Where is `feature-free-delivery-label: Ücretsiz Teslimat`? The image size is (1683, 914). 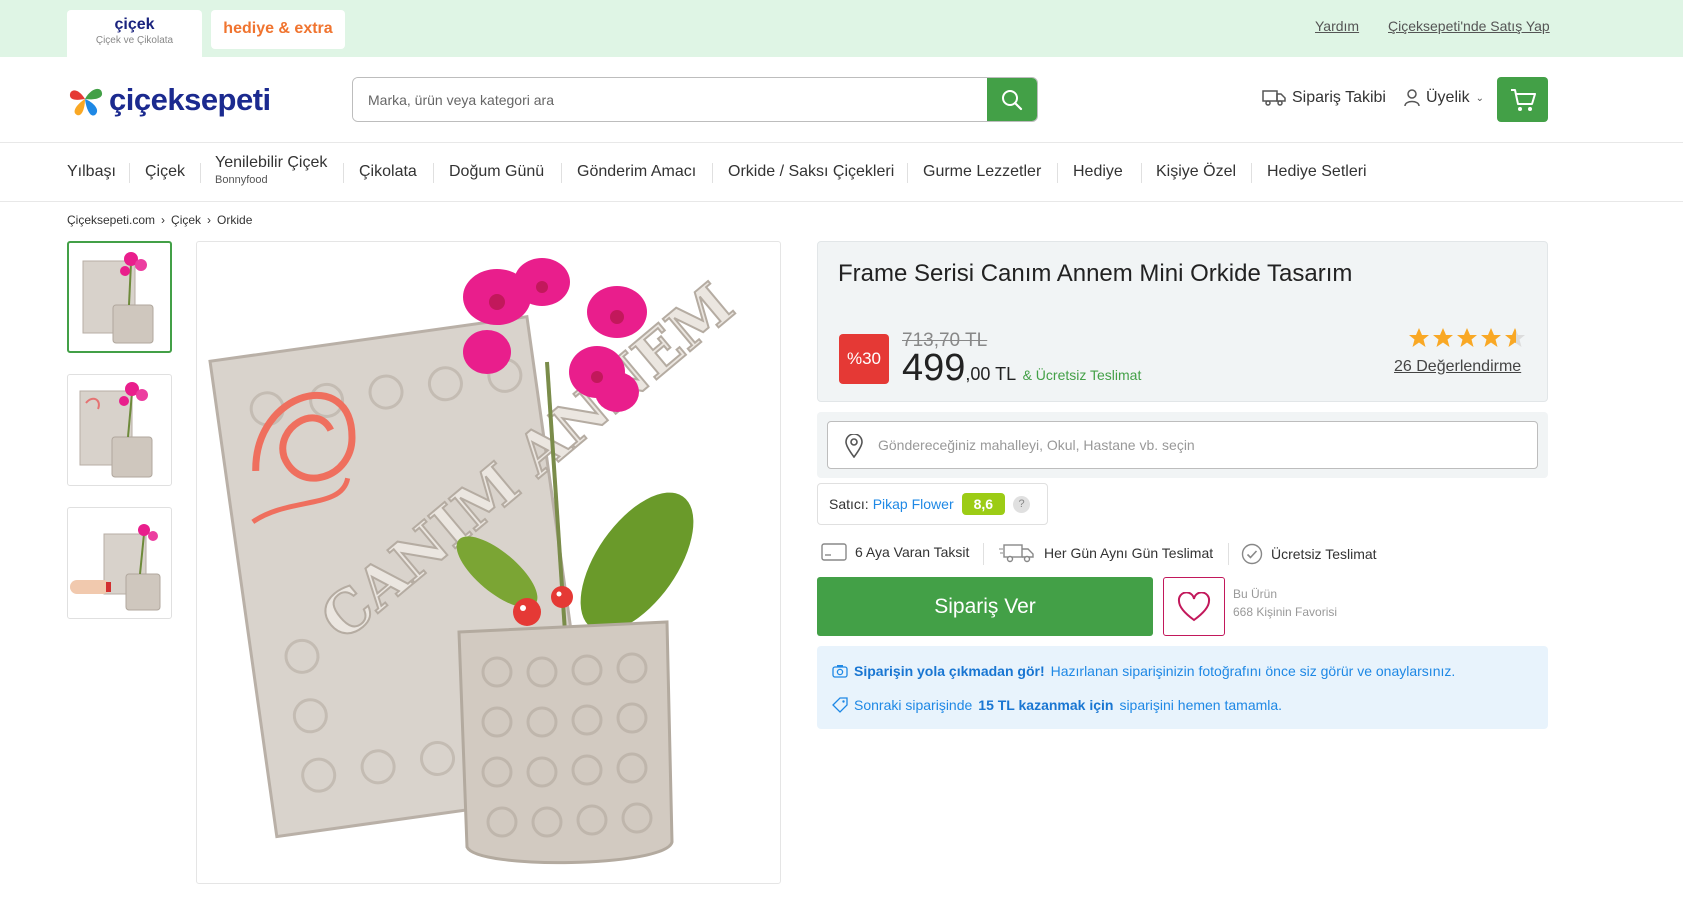
feature-free-delivery-label: Ücretsiz Teslimat is located at coordinates (1324, 554).